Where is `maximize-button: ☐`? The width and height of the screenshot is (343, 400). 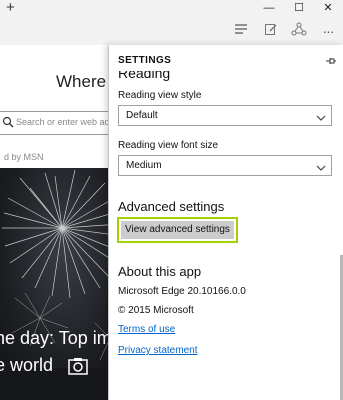 maximize-button: ☐ is located at coordinates (299, 8).